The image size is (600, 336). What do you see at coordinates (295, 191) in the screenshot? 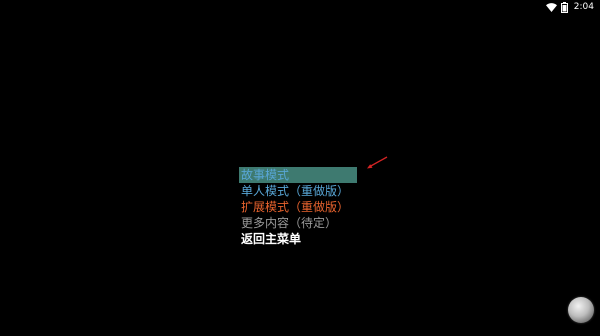
I see `menu-item-label: 单人模式（重做版）` at bounding box center [295, 191].